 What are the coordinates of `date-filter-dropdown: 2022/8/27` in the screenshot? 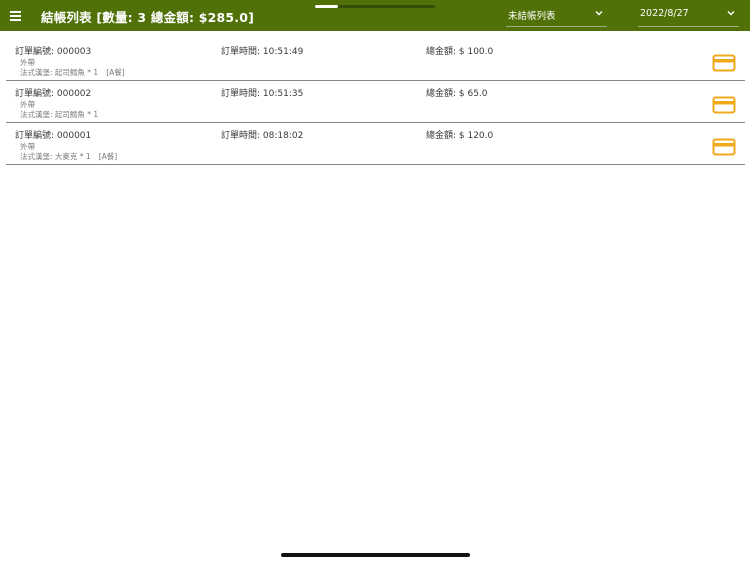 It's located at (688, 15).